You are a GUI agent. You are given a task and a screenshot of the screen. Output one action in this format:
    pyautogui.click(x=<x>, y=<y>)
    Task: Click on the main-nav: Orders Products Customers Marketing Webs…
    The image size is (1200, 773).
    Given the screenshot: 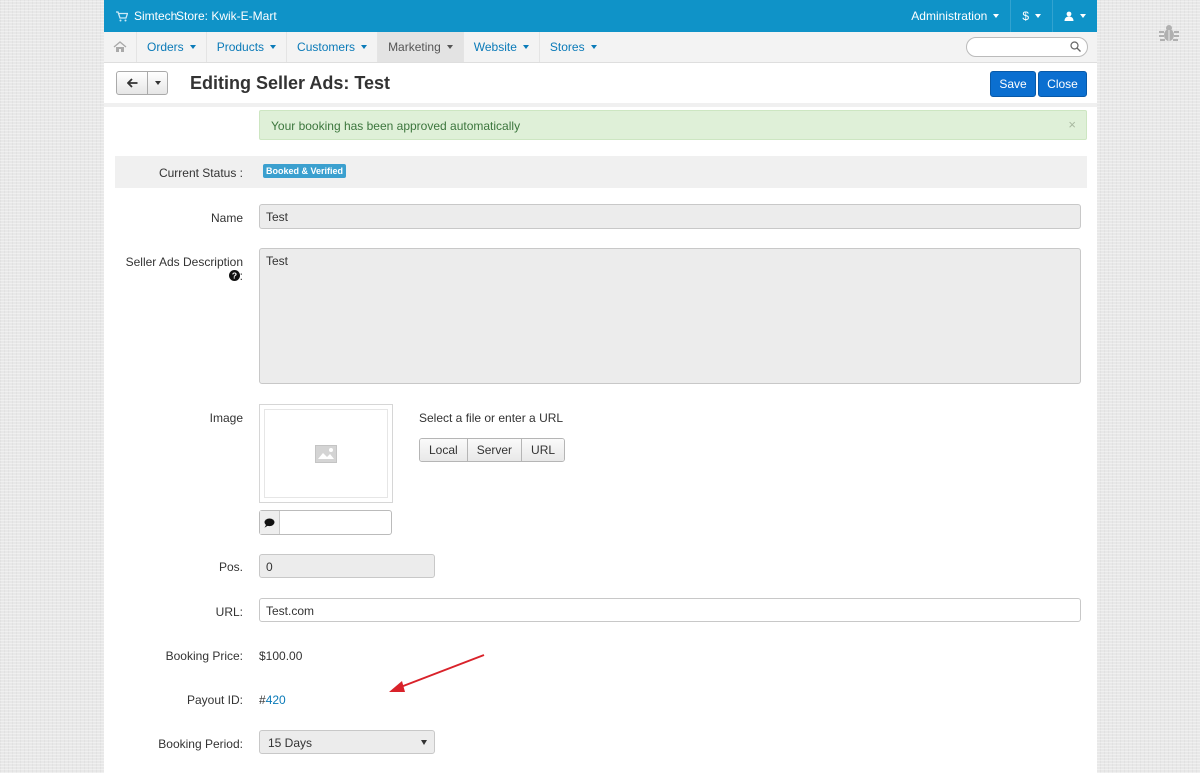 What is the action you would take?
    pyautogui.click(x=600, y=47)
    